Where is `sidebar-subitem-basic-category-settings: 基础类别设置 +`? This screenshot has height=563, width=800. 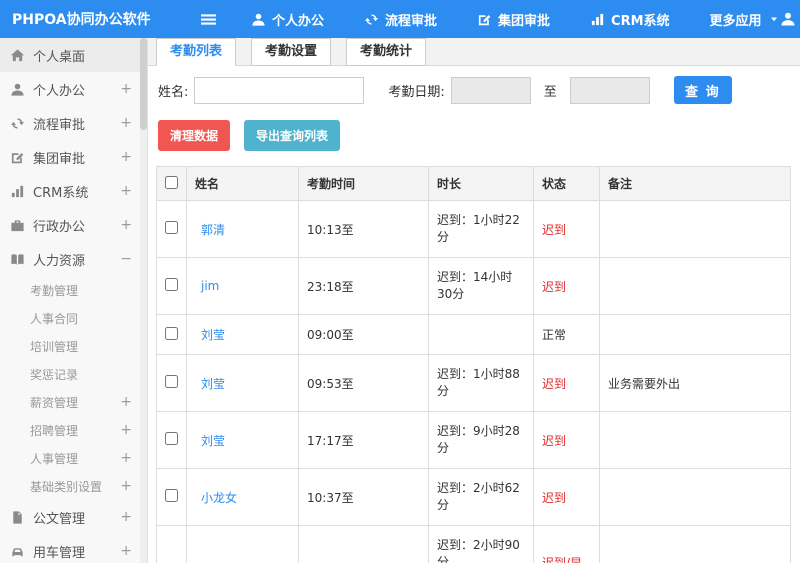 sidebar-subitem-basic-category-settings: 基础类别设置 + is located at coordinates (70, 486).